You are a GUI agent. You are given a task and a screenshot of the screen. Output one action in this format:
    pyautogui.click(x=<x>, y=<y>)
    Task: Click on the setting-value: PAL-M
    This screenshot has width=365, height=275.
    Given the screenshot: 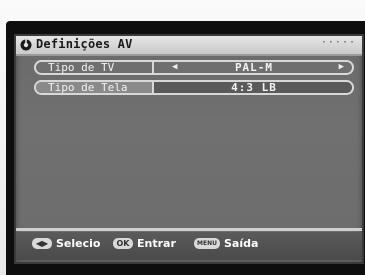 What is the action you would take?
    pyautogui.click(x=254, y=67)
    